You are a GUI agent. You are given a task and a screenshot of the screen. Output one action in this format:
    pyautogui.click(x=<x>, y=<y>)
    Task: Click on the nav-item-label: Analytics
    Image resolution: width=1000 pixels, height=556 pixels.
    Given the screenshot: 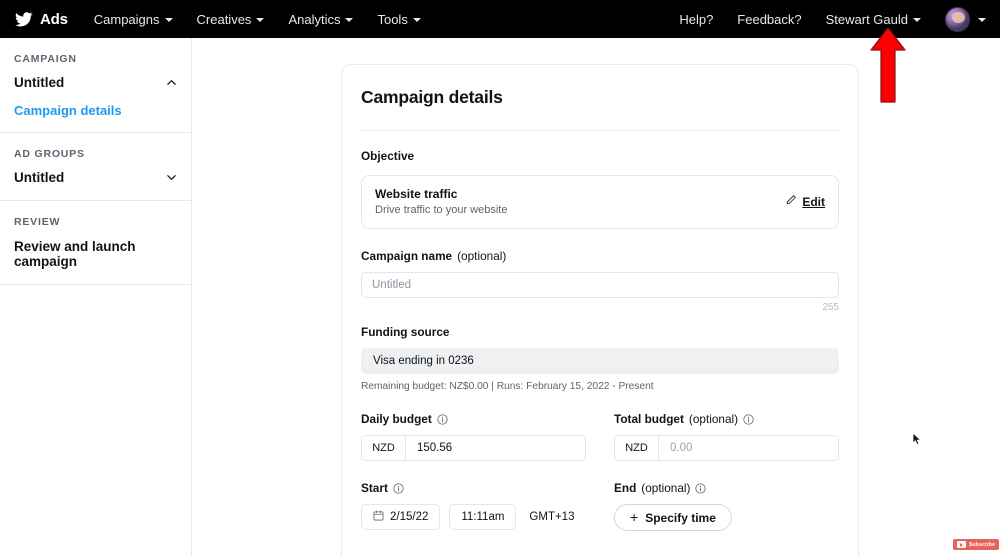 What is the action you would take?
    pyautogui.click(x=314, y=19)
    